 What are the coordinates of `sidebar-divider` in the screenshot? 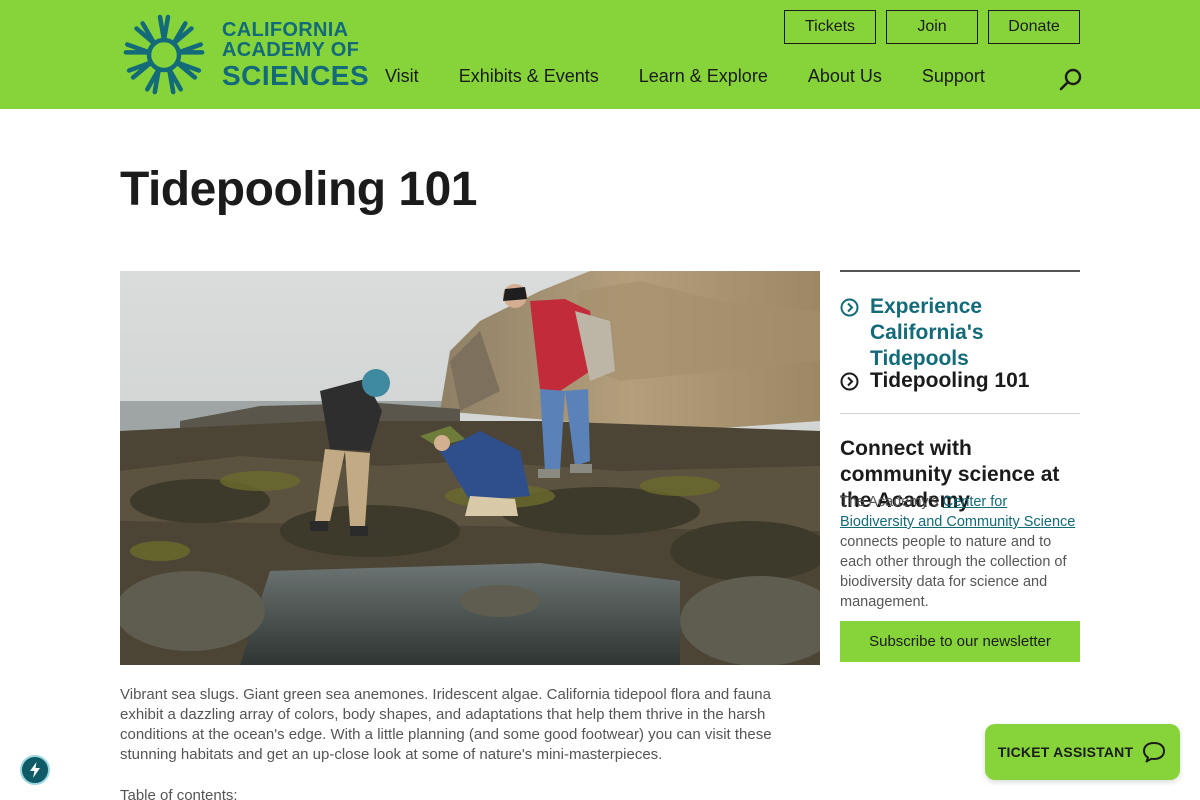 It's located at (960, 413).